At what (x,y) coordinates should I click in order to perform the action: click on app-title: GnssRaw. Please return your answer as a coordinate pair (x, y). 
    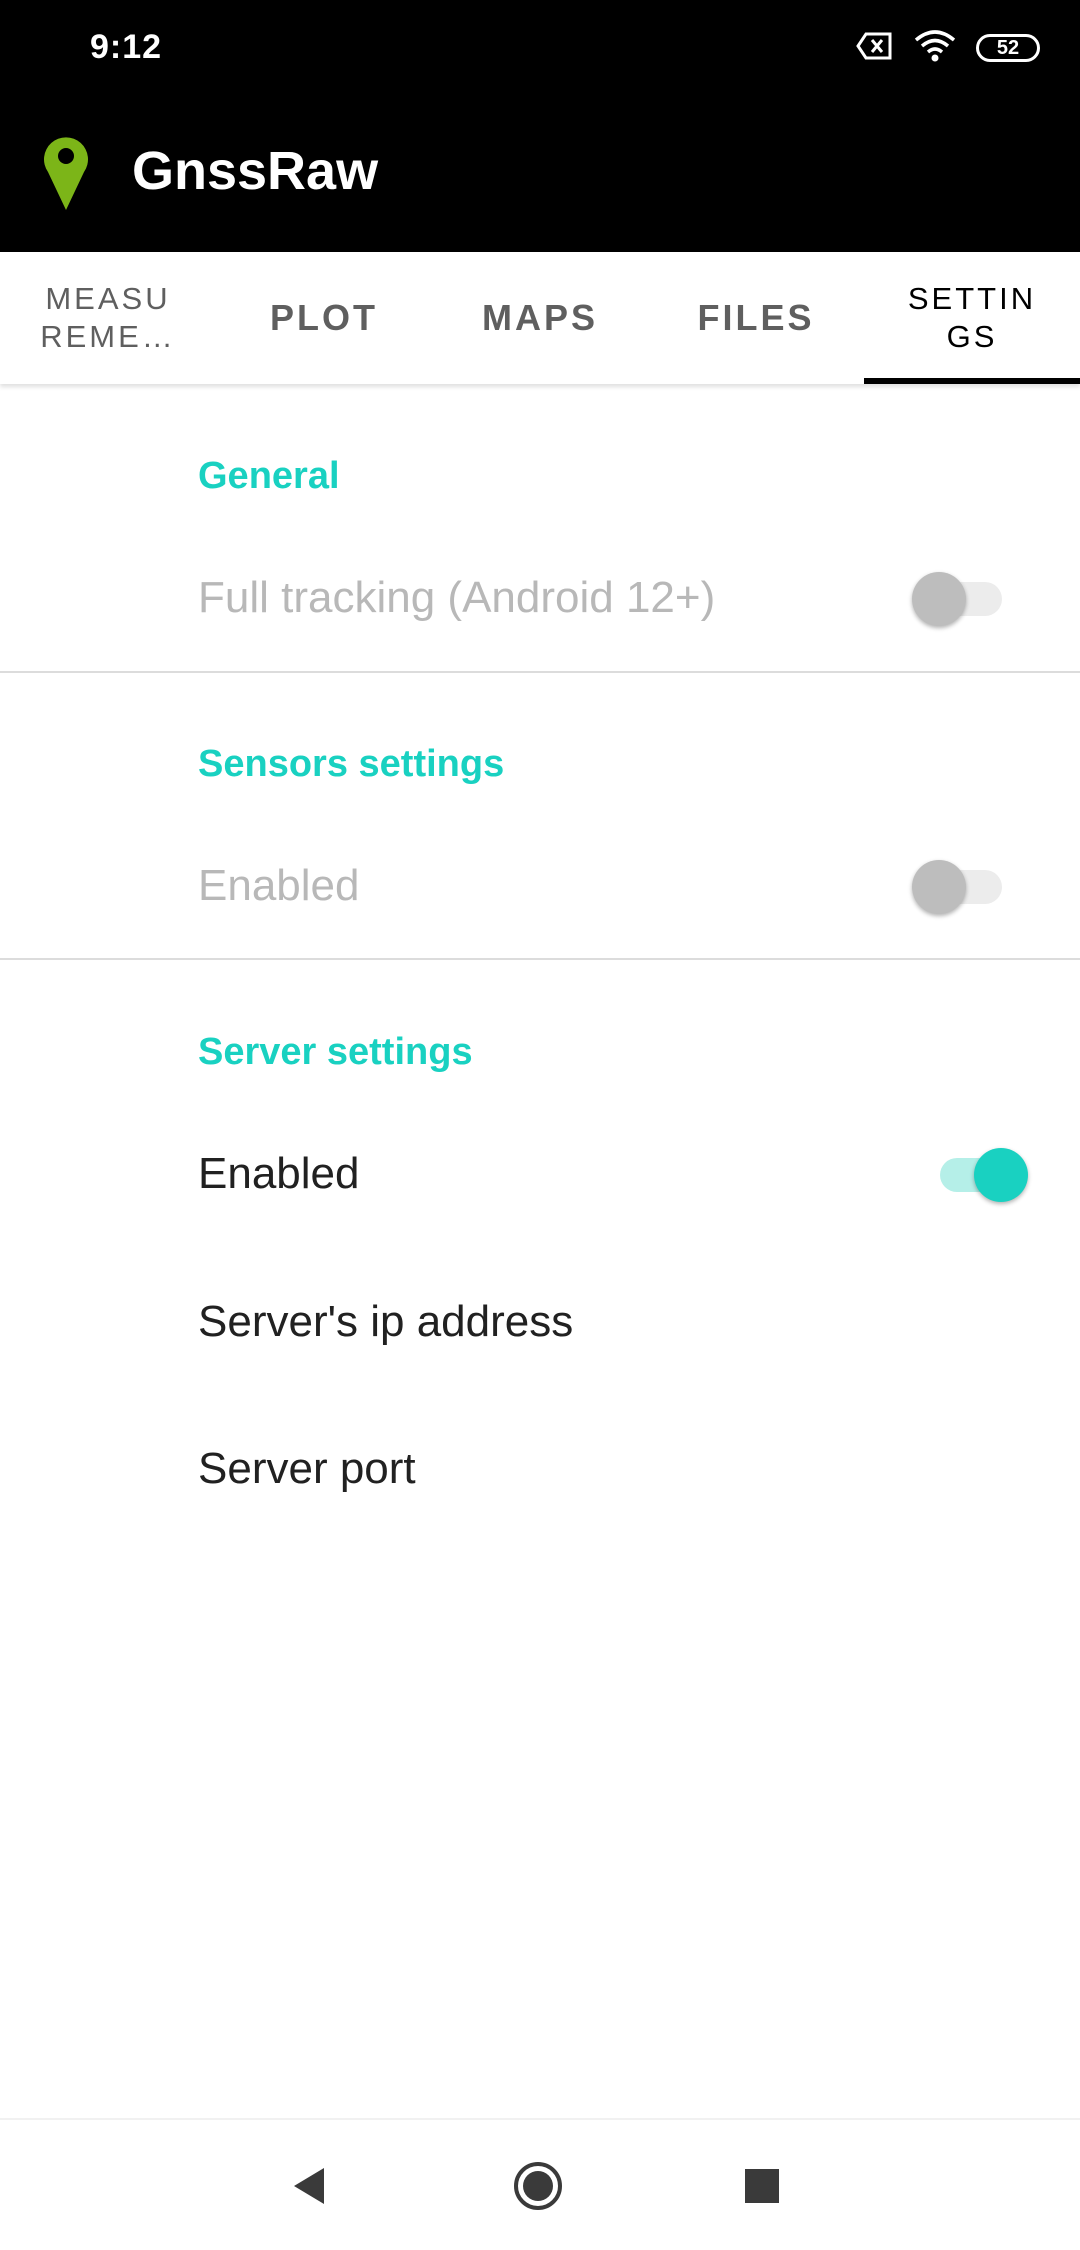
    Looking at the image, I should click on (255, 171).